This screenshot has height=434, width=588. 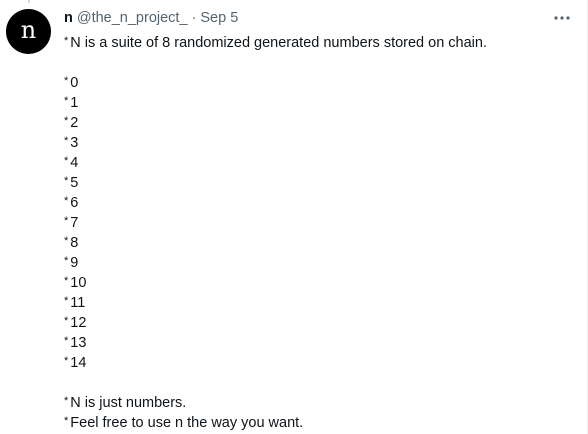 I want to click on list-item: * 14, so click(x=319, y=361).